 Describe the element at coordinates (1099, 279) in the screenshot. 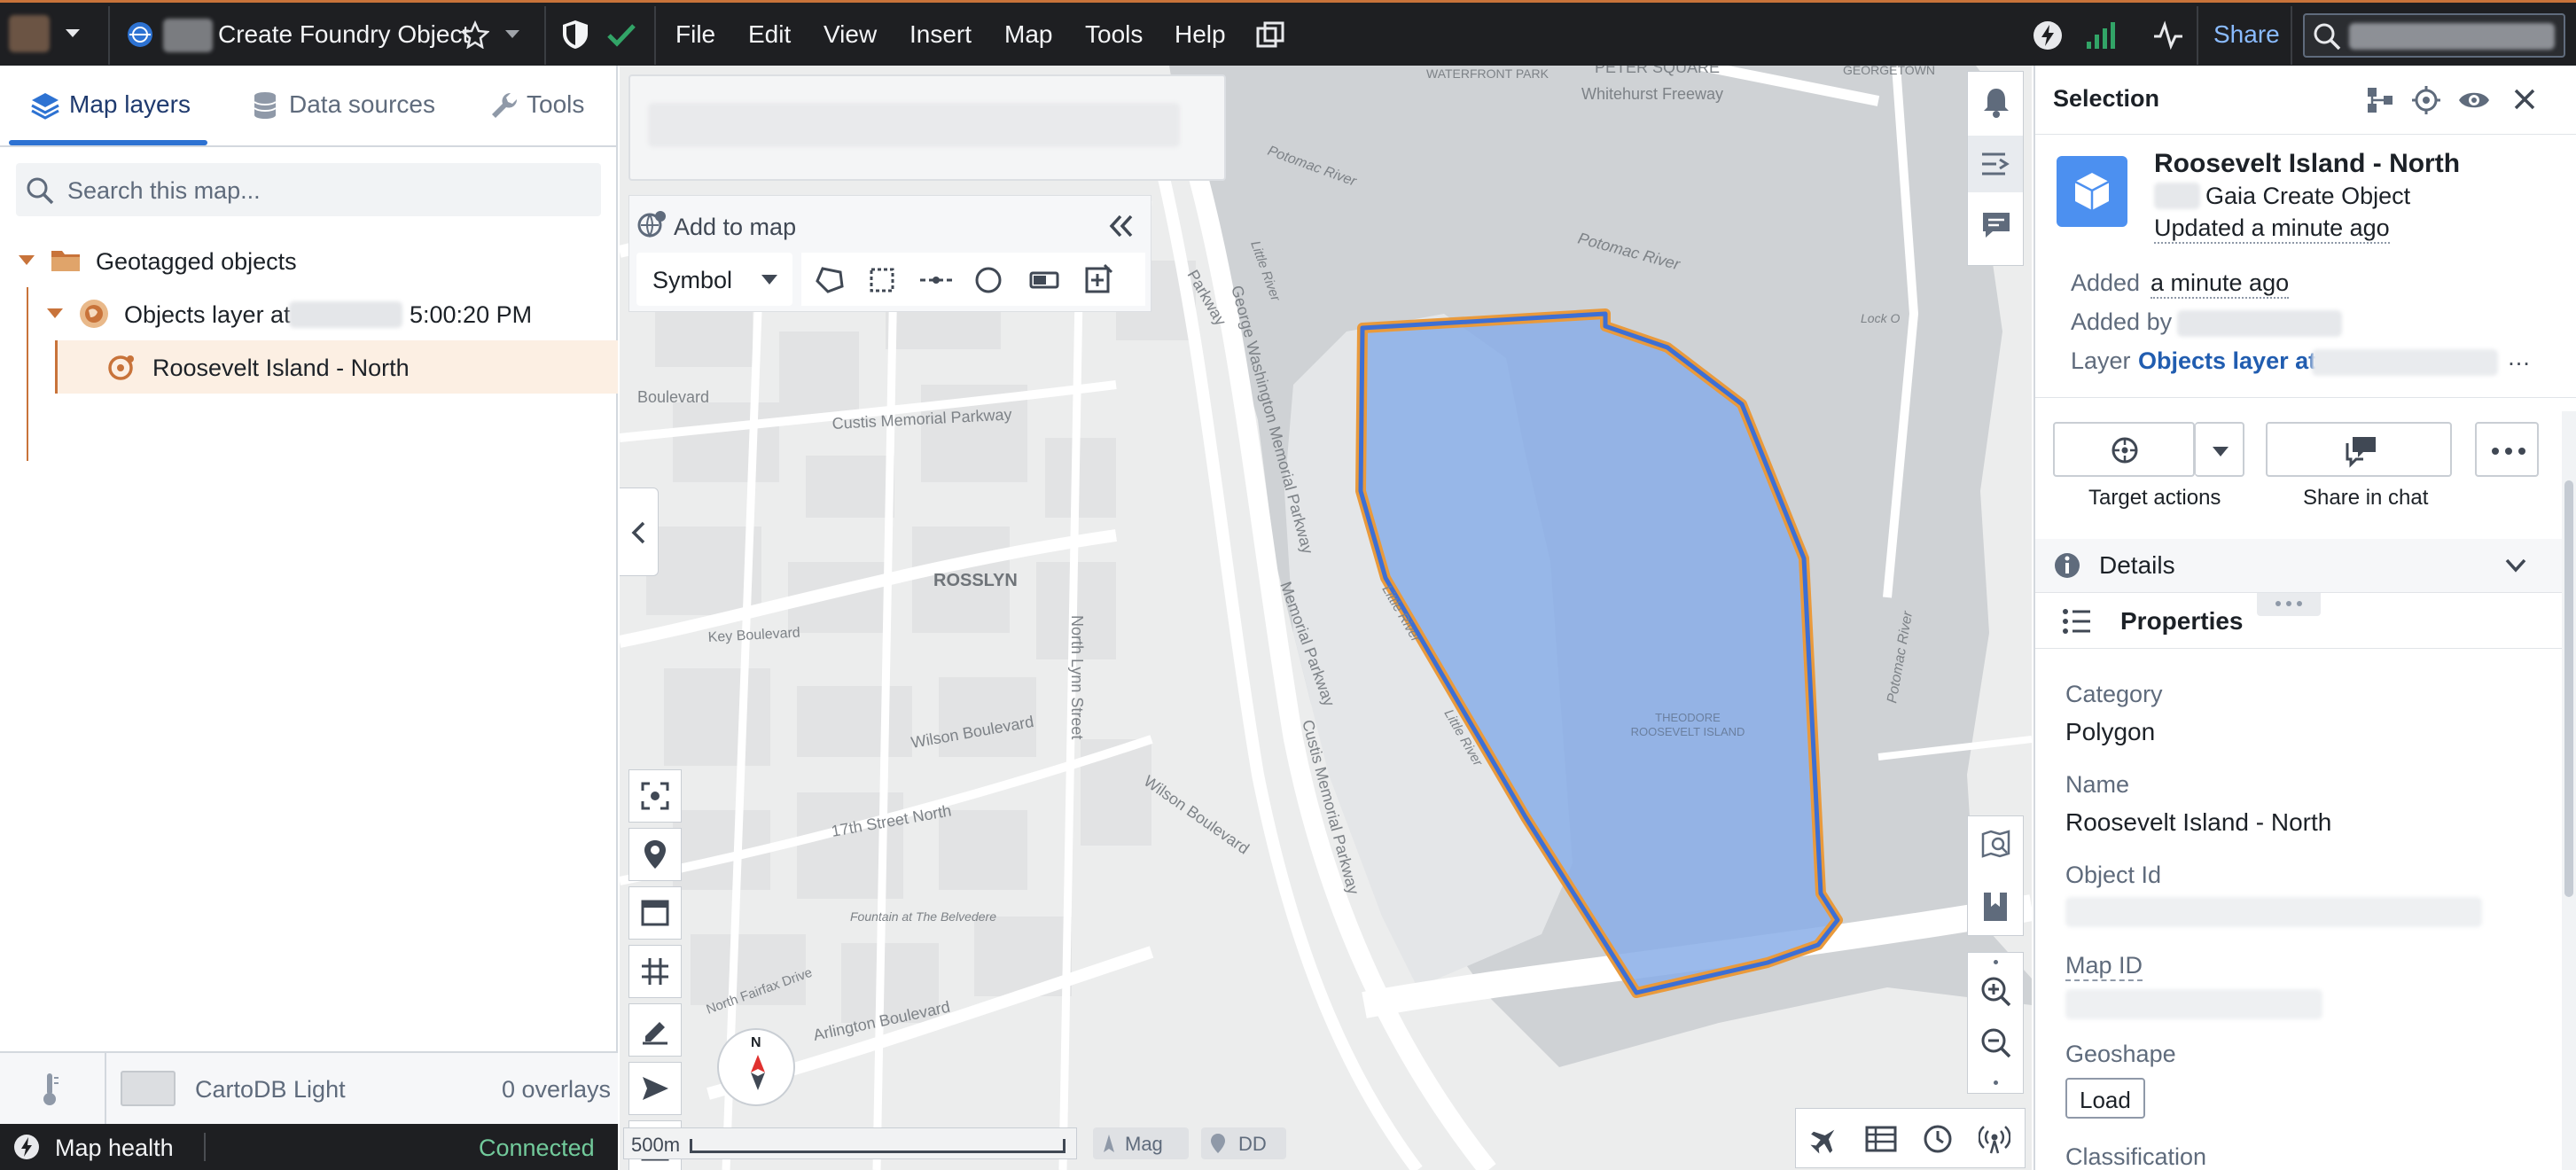

I see `add-annotation-icon` at that location.